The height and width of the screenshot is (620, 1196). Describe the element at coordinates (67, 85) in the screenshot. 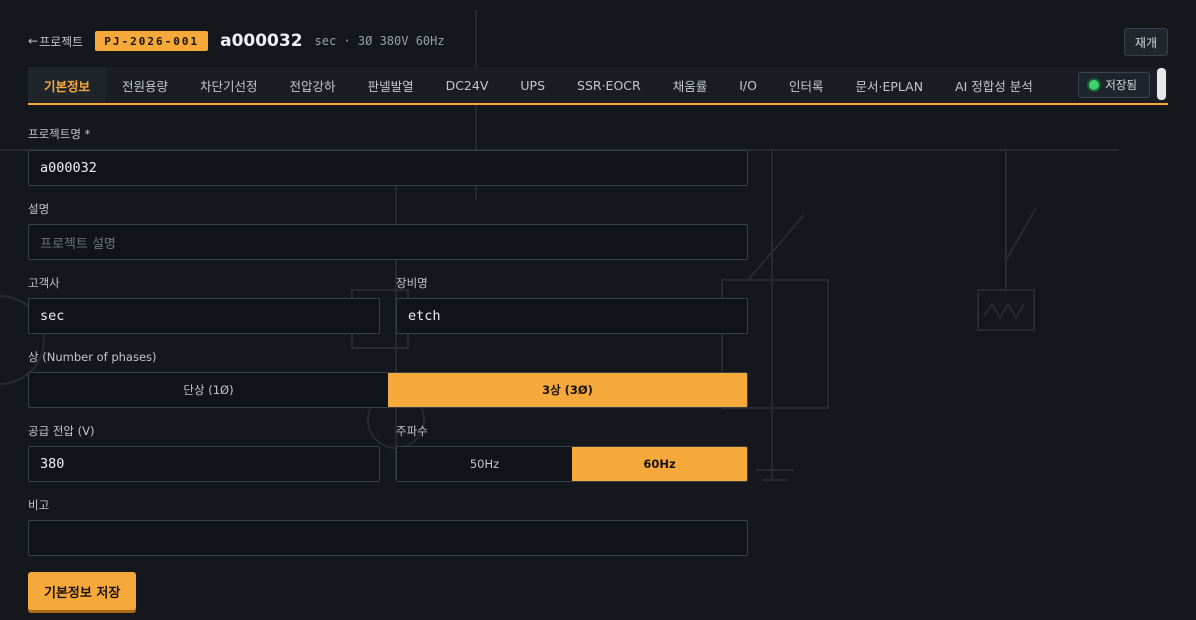

I see `tab-basic-info: 기본정보` at that location.